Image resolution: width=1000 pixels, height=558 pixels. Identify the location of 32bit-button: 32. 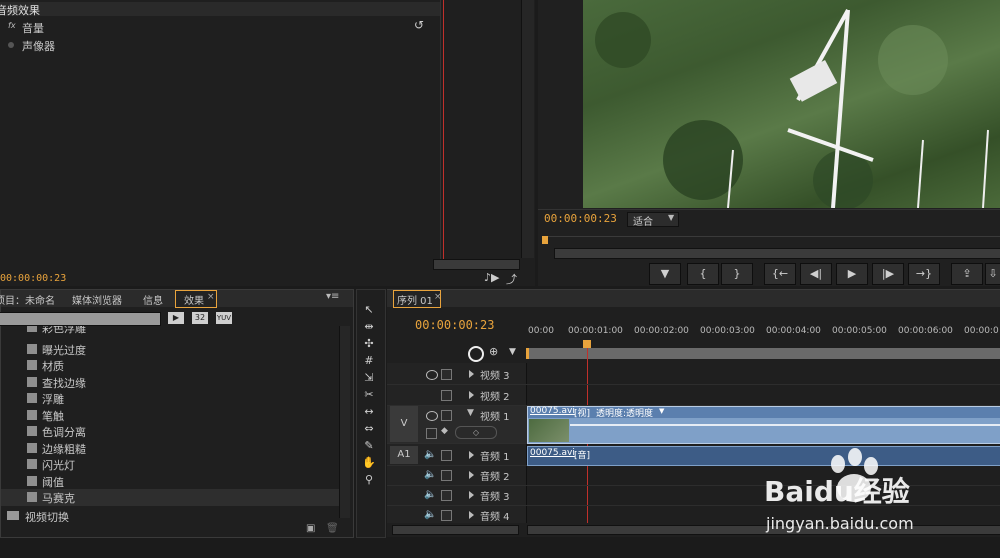
(200, 318).